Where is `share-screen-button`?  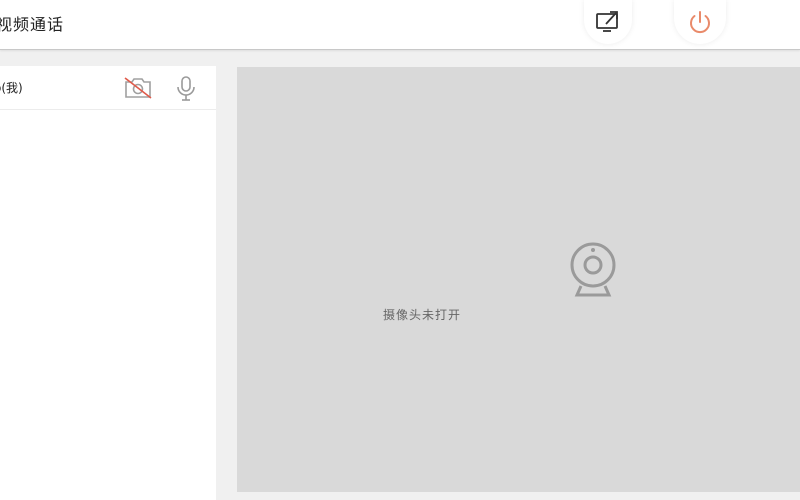
share-screen-button is located at coordinates (608, 22).